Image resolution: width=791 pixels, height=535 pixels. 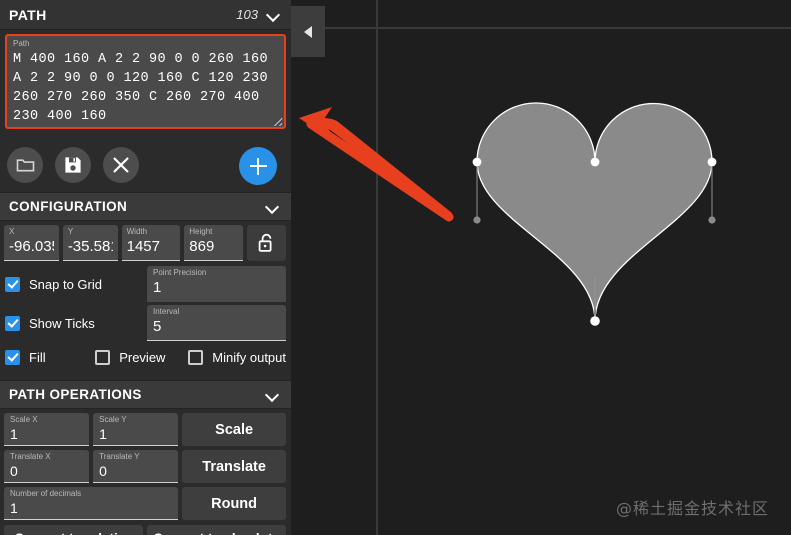 I want to click on height-field-label: Height, so click(x=201, y=231).